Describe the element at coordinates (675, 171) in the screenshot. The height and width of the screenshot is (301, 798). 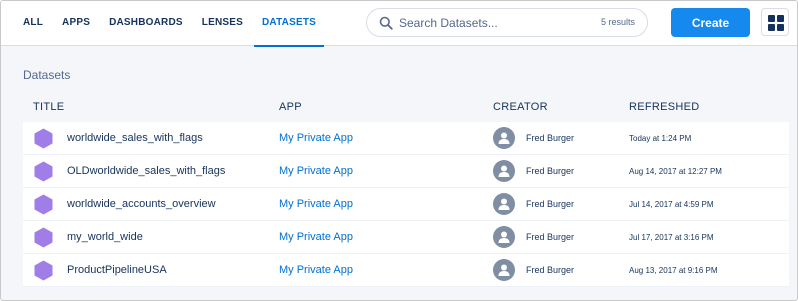
I see `refreshed-time: Aug 14, 2017 at 12:27 PM` at that location.